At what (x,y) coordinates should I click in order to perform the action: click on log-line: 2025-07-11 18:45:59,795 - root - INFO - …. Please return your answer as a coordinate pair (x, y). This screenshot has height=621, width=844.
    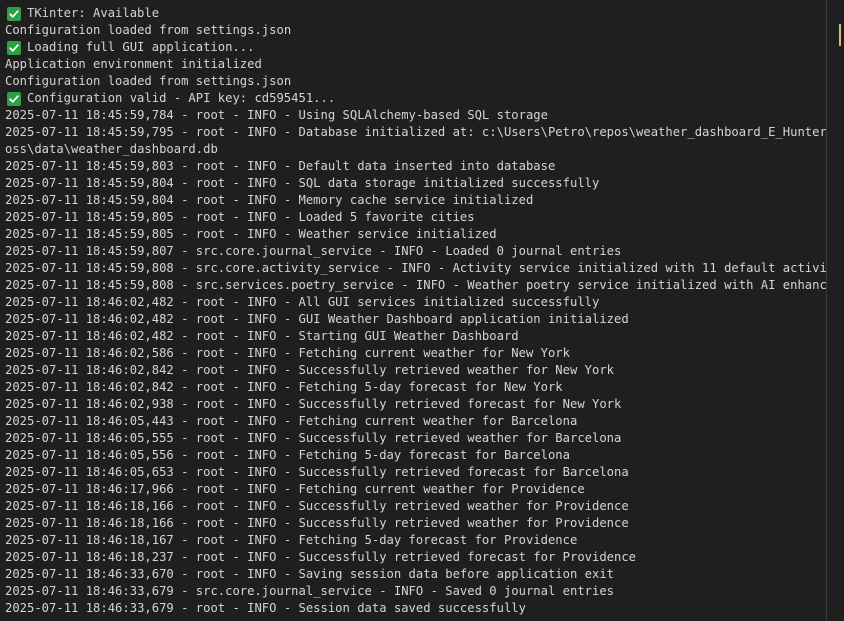
    Looking at the image, I should click on (424, 132).